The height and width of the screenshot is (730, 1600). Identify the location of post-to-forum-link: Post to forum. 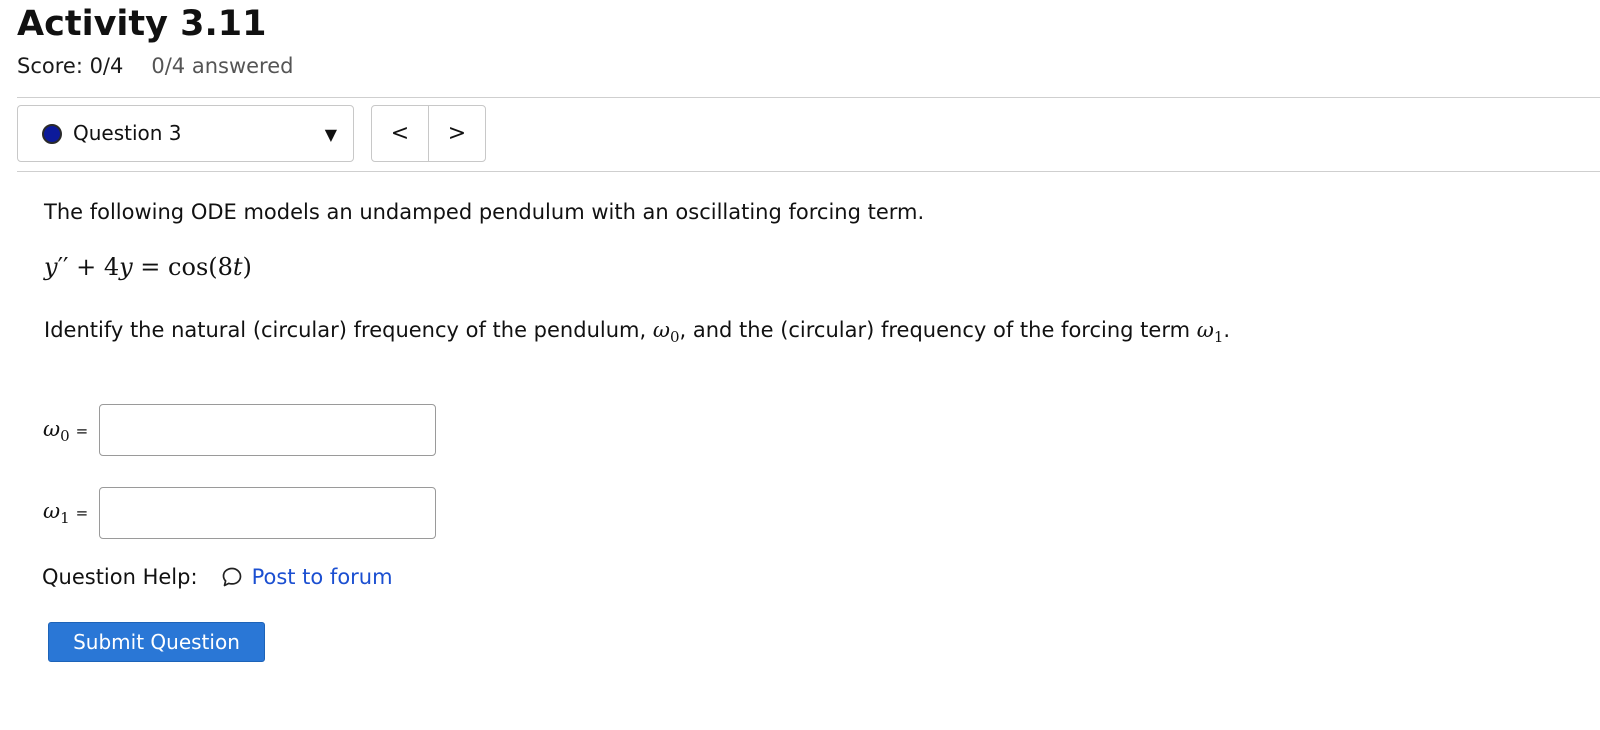
(322, 577).